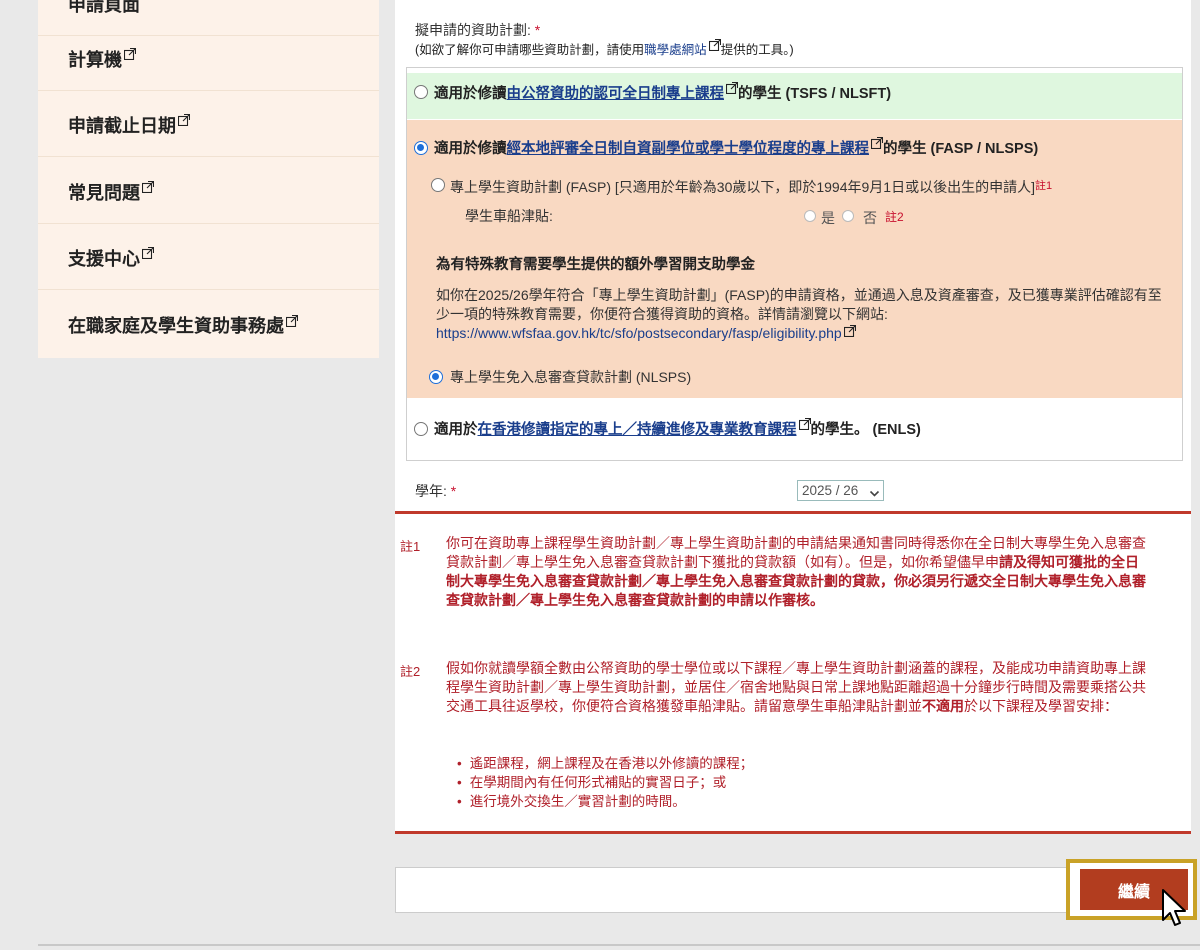 This screenshot has width=1200, height=950. I want to click on travel-no-label: 否, so click(870, 218).